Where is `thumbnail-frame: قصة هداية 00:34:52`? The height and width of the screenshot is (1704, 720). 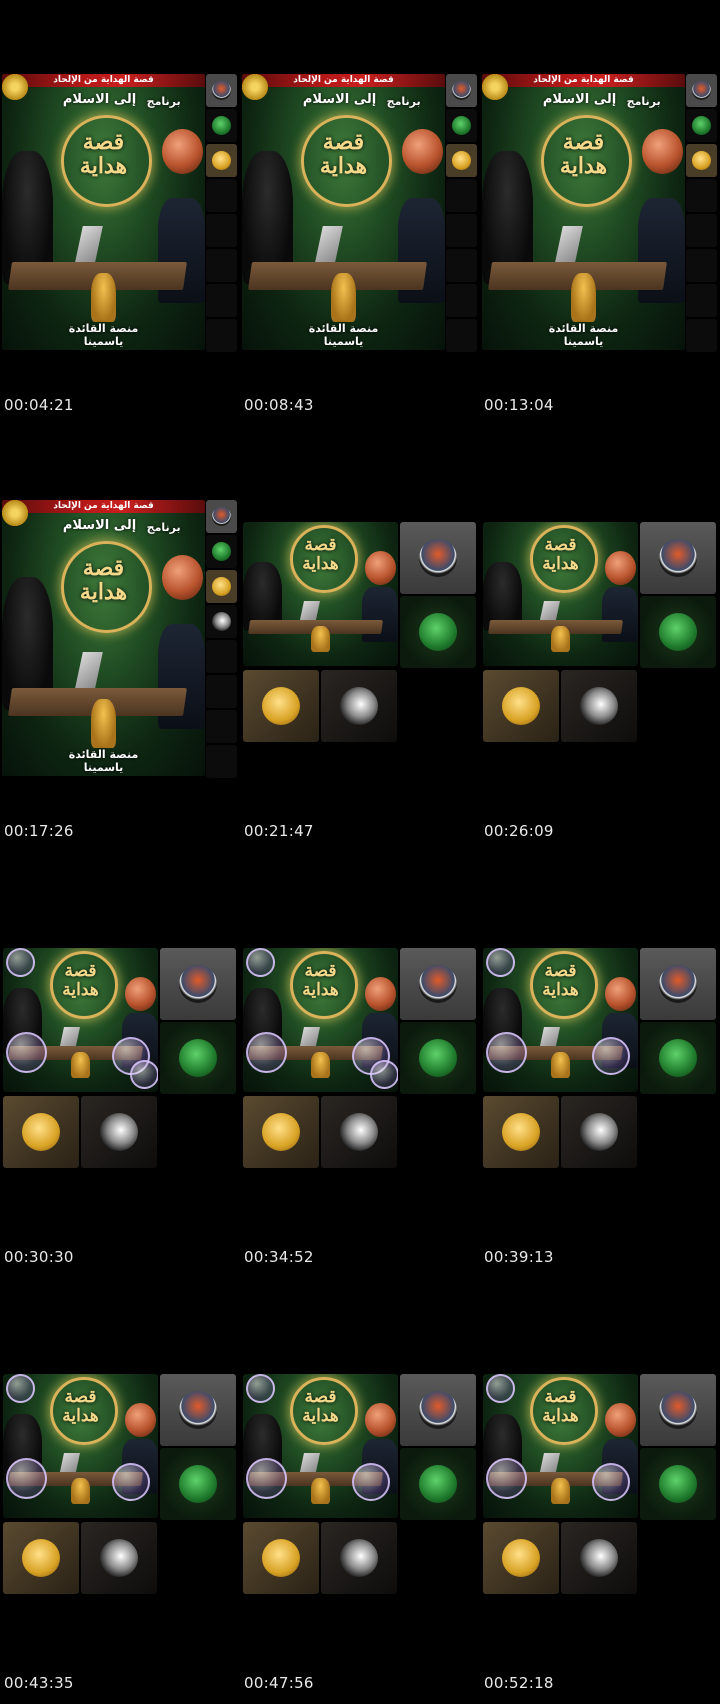 thumbnail-frame: قصة هداية 00:34:52 is located at coordinates (360, 1065).